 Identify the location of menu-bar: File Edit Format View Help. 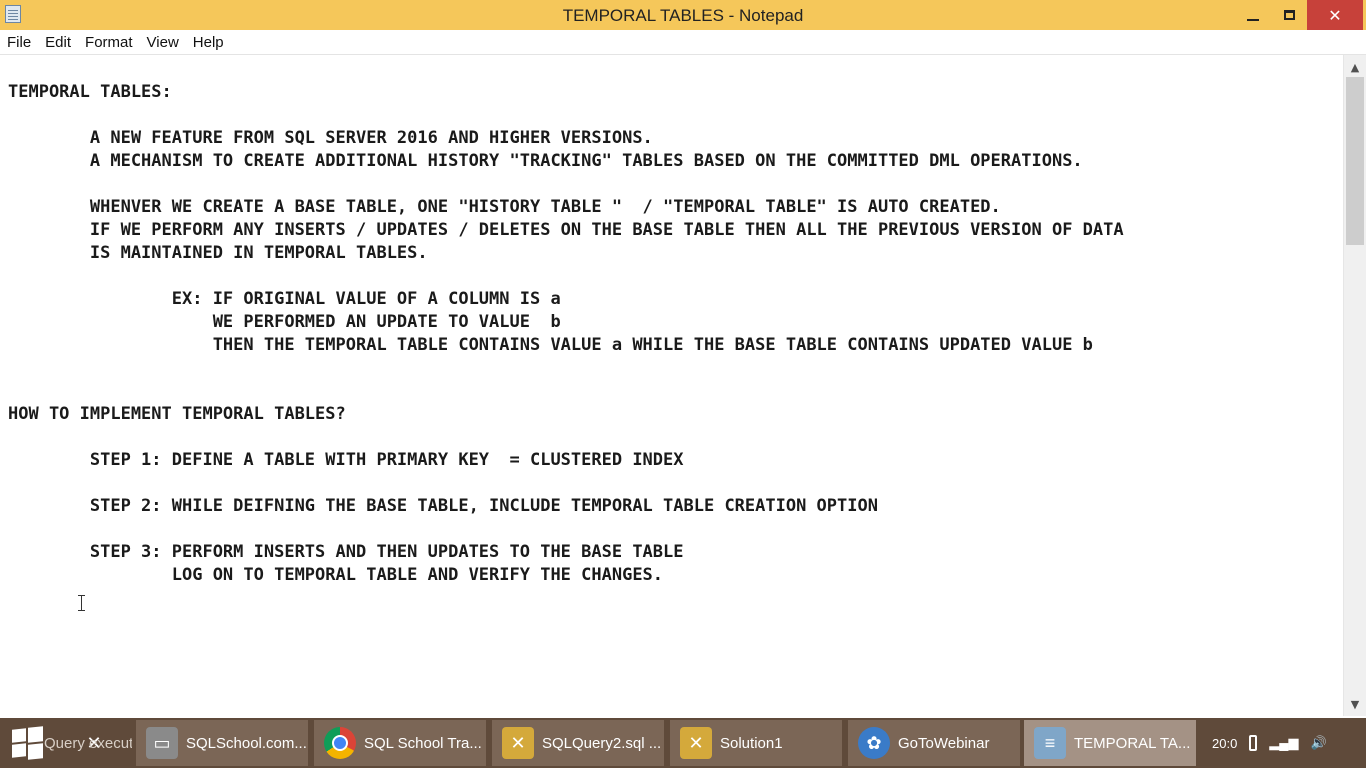
(683, 42).